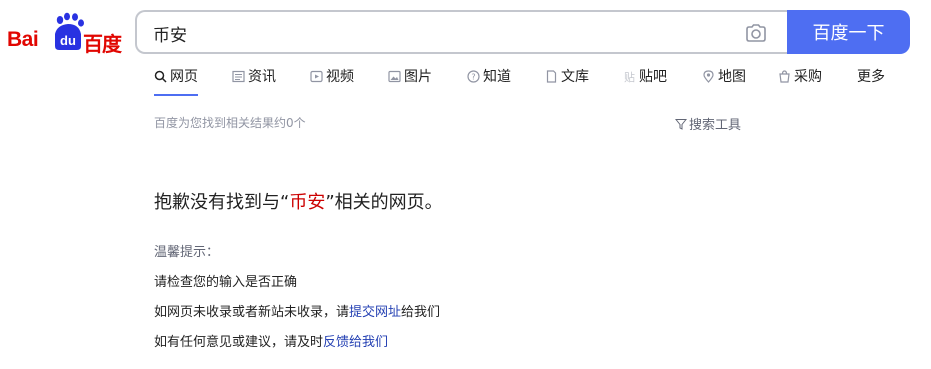  I want to click on search-input-box, so click(462, 32).